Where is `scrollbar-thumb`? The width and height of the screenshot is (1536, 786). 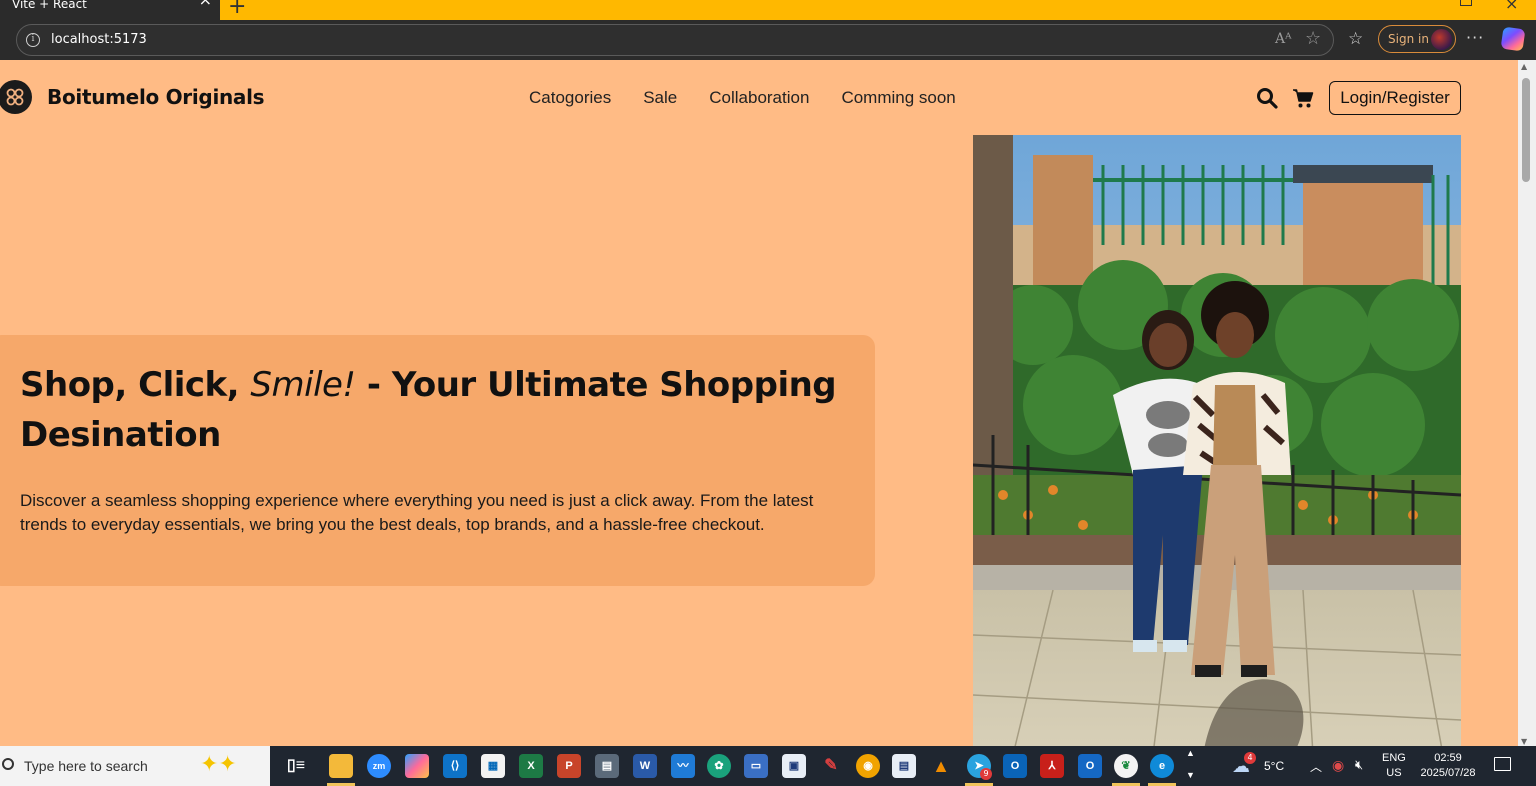 scrollbar-thumb is located at coordinates (1526, 130).